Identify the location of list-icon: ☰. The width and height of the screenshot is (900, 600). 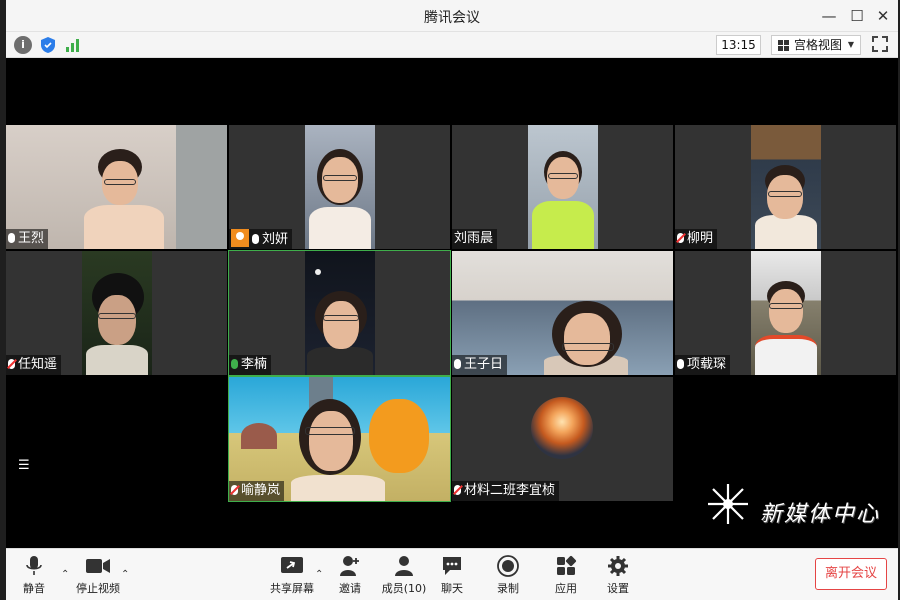
(25, 465).